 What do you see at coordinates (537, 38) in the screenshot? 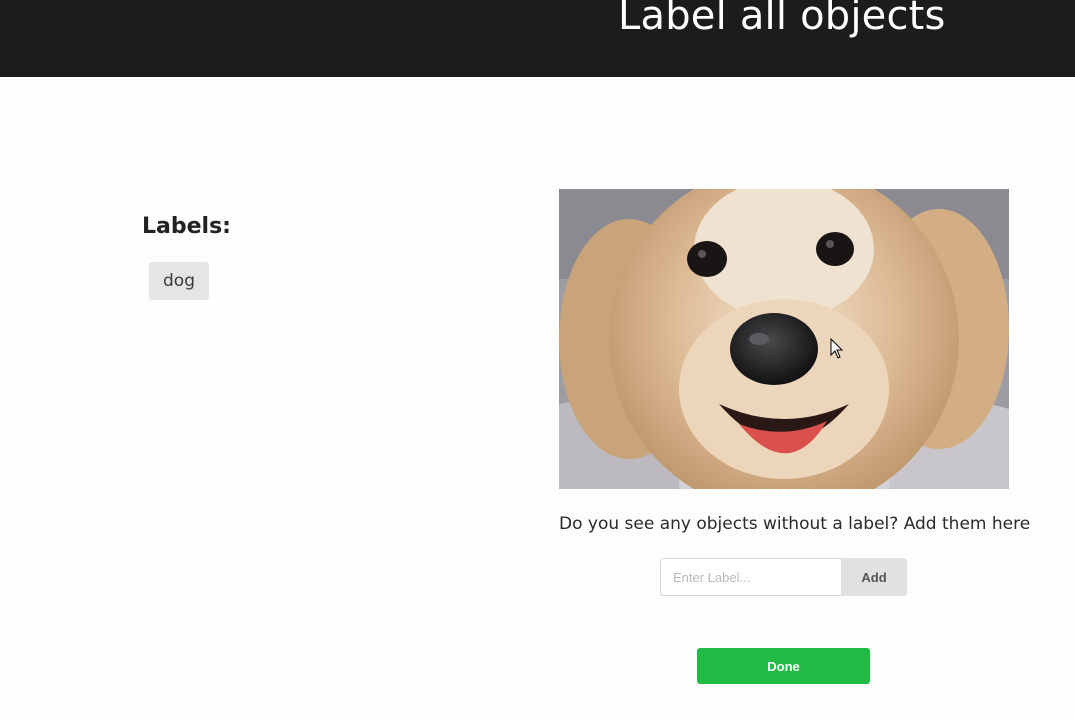
I see `page-header: Label all objects` at bounding box center [537, 38].